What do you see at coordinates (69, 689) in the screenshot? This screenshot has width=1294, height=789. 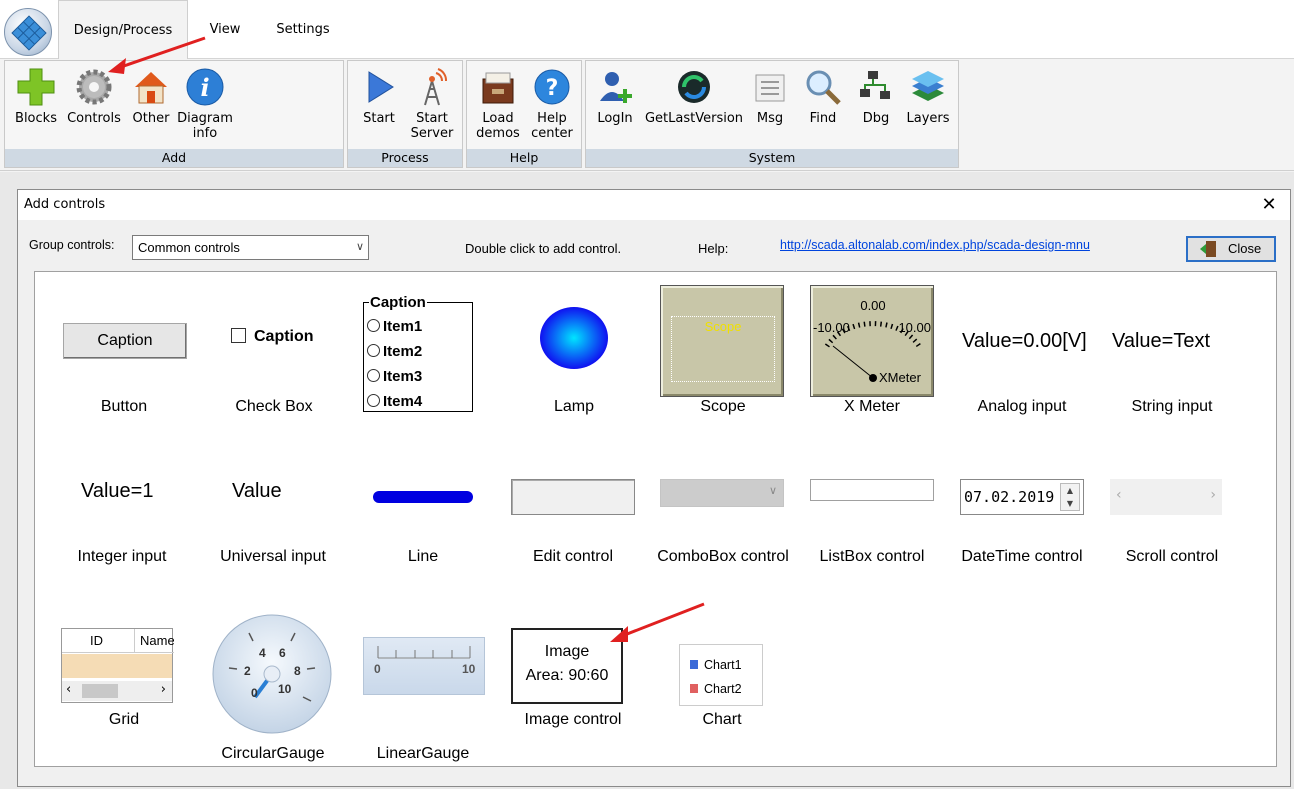 I see `chevron-left-icon: ‹` at bounding box center [69, 689].